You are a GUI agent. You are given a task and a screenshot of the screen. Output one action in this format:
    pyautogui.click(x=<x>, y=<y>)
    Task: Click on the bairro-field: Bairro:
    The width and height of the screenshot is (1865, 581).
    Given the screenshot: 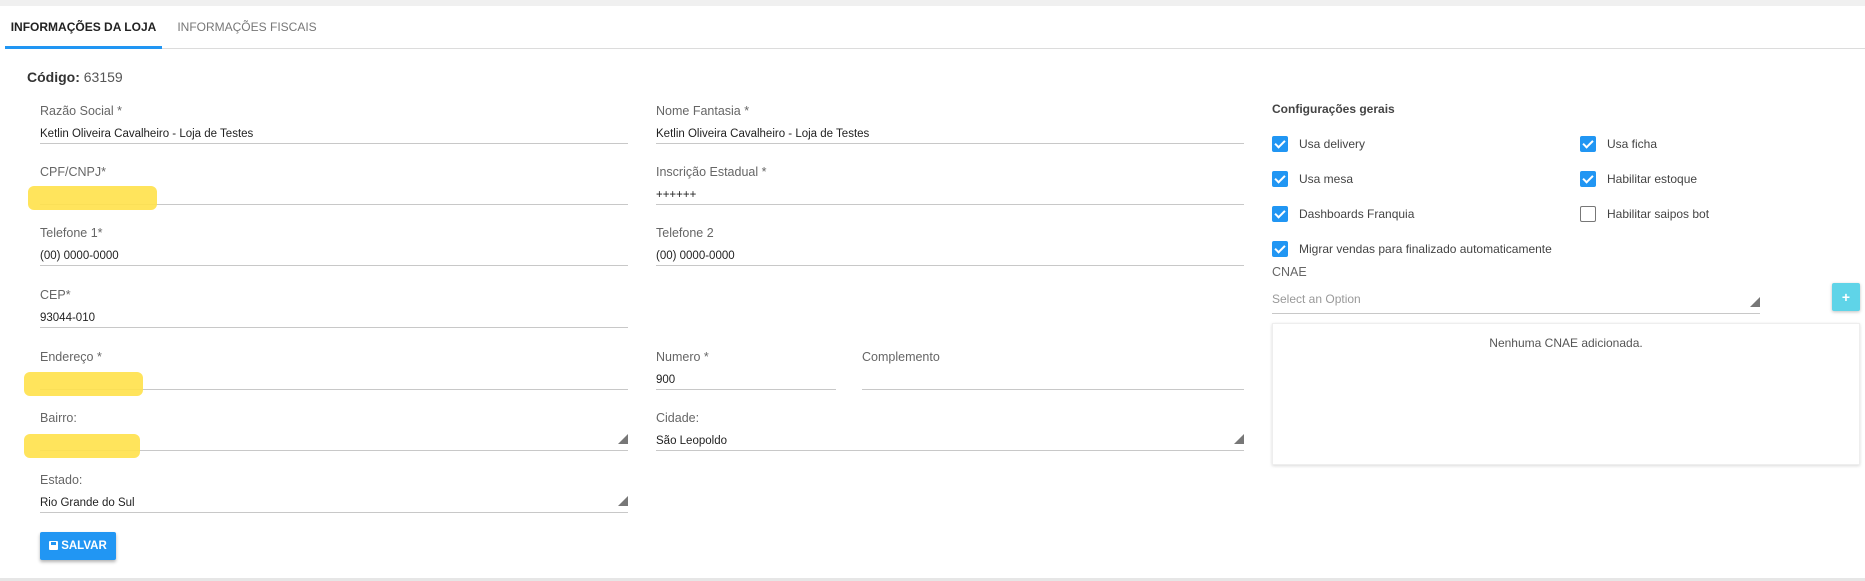 What is the action you would take?
    pyautogui.click(x=334, y=430)
    